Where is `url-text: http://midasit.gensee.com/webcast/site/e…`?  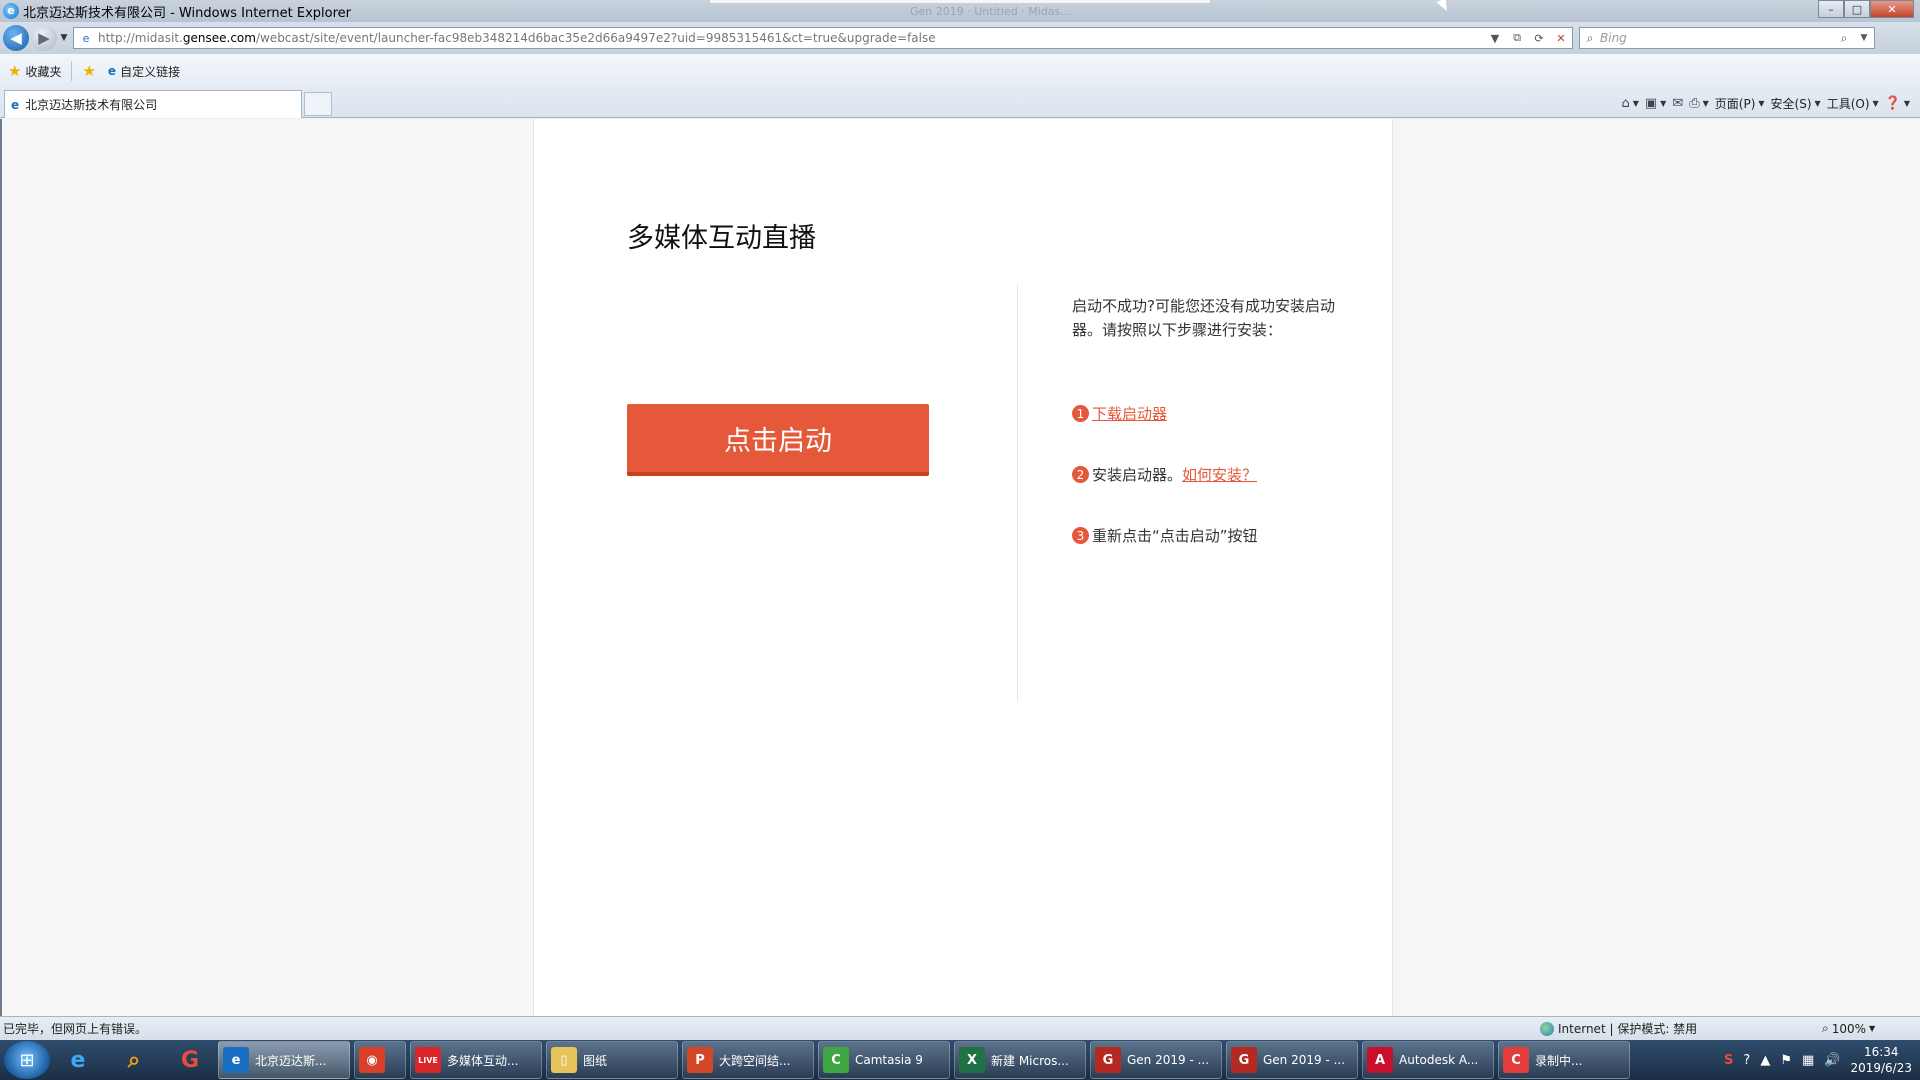 url-text: http://midasit.gensee.com/webcast/site/e… is located at coordinates (791, 38).